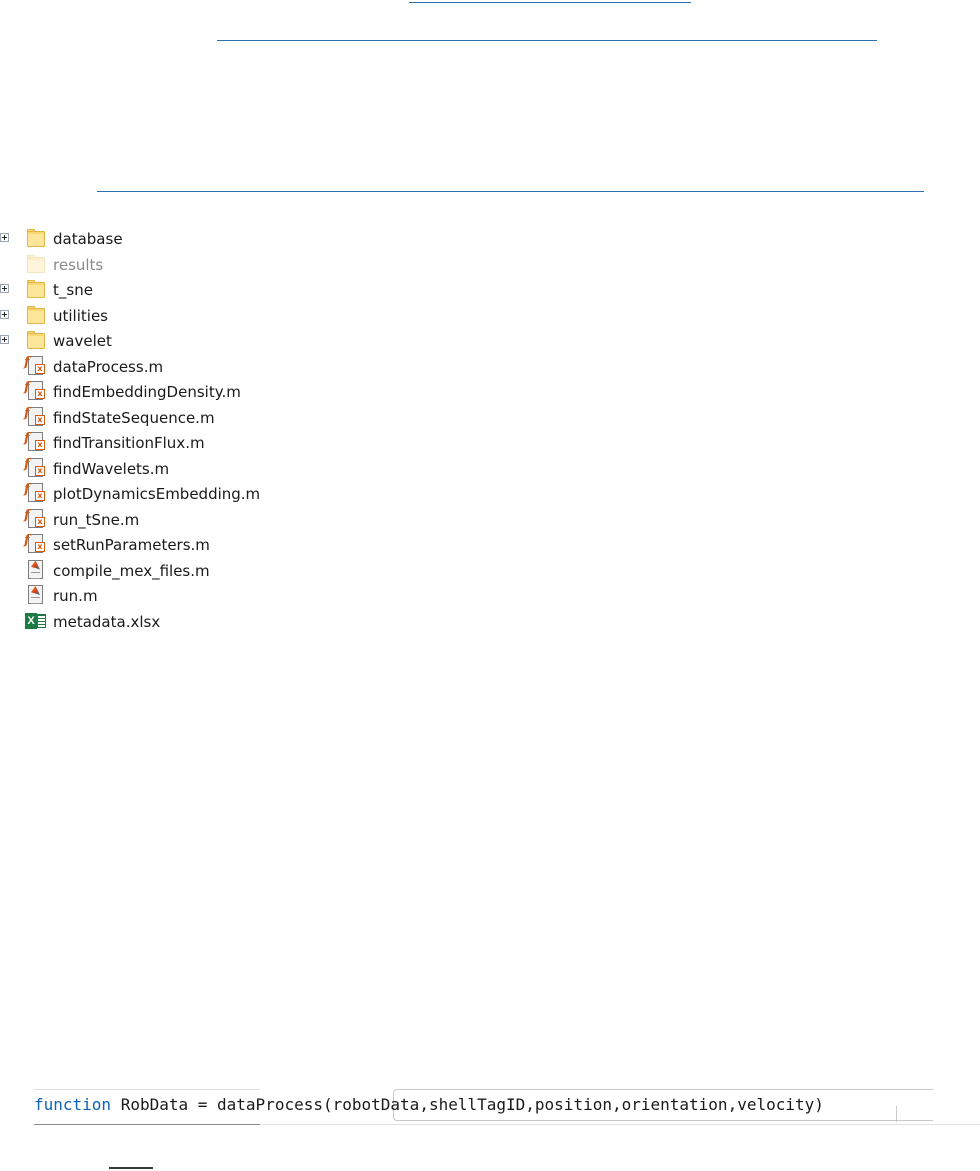 This screenshot has height=1171, width=980. Describe the element at coordinates (507, 1124) in the screenshot. I see `code-underline` at that location.